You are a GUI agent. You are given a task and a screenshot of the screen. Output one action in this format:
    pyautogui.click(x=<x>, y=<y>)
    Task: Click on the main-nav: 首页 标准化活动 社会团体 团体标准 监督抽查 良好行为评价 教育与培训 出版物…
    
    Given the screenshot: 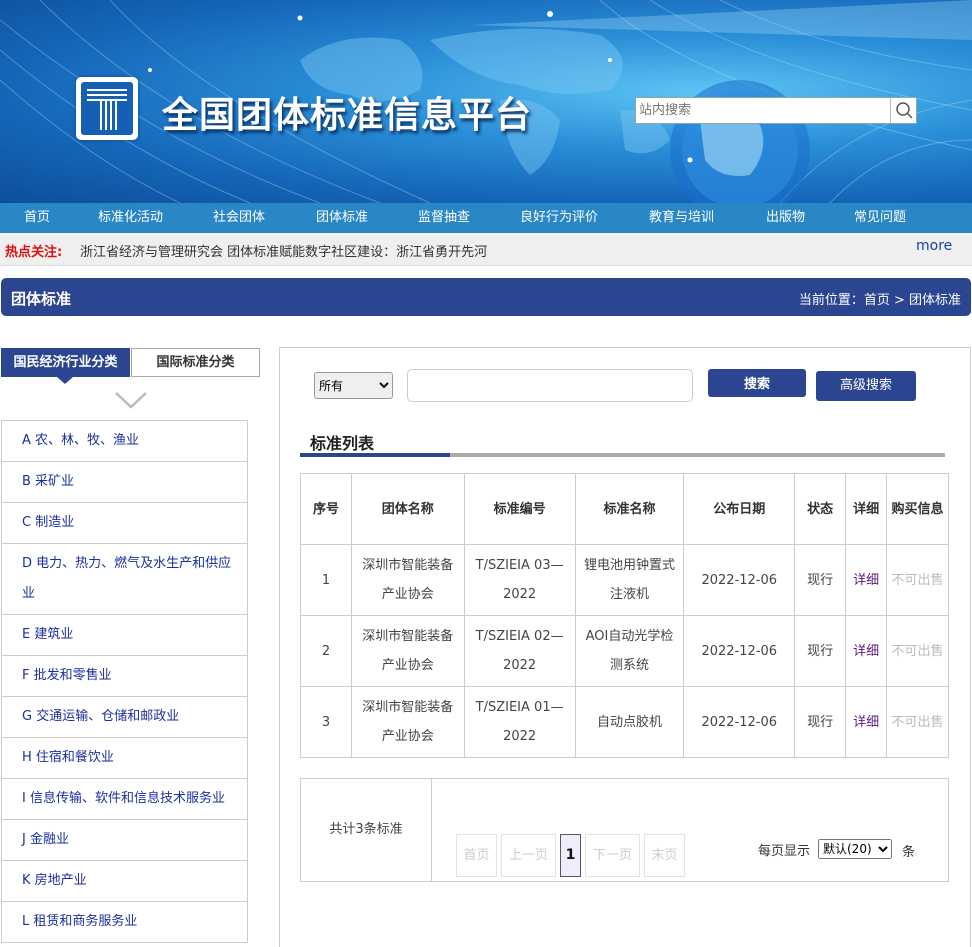 What is the action you would take?
    pyautogui.click(x=486, y=218)
    